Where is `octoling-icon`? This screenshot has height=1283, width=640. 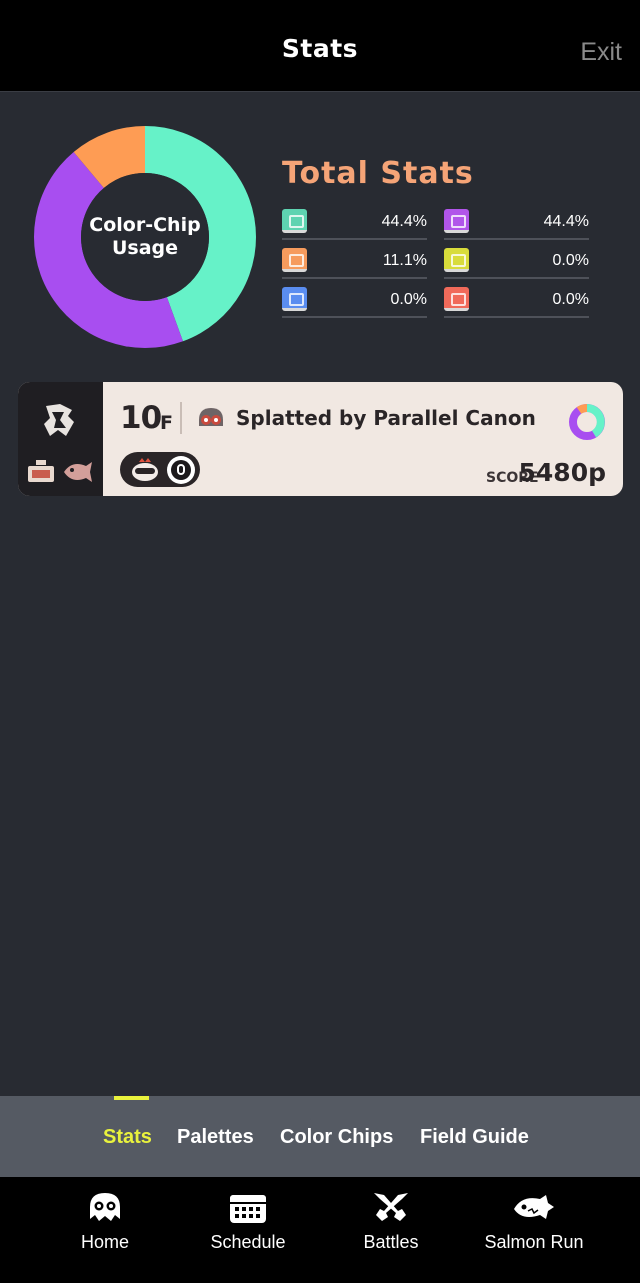
octoling-icon is located at coordinates (145, 469).